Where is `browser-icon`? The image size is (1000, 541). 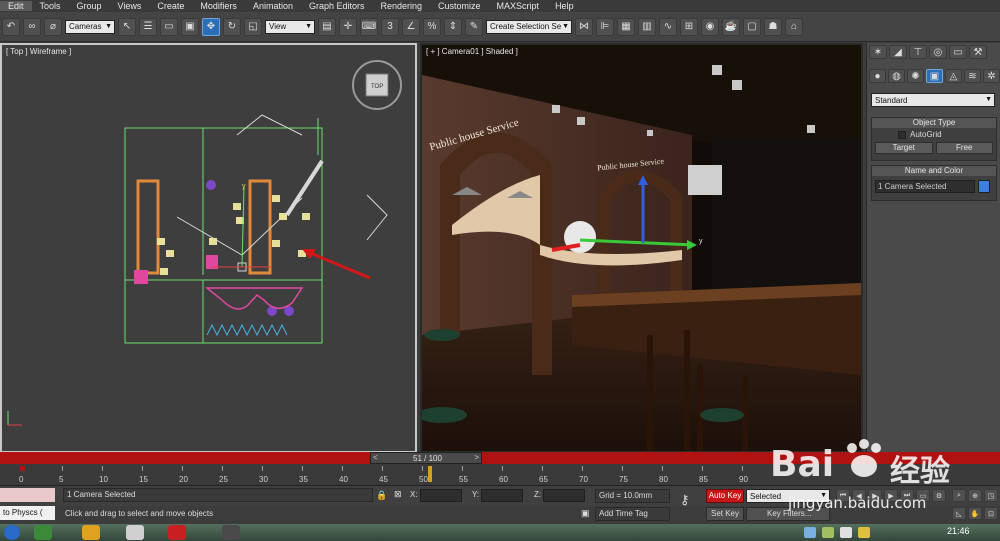
browser-icon is located at coordinates (43, 532).